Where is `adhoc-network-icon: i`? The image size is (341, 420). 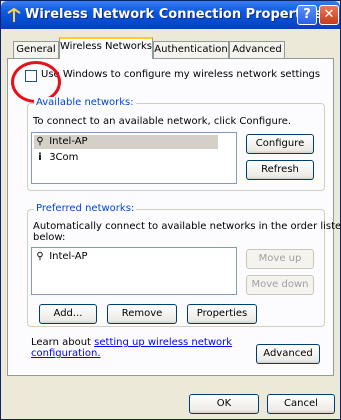 adhoc-network-icon: i is located at coordinates (40, 157).